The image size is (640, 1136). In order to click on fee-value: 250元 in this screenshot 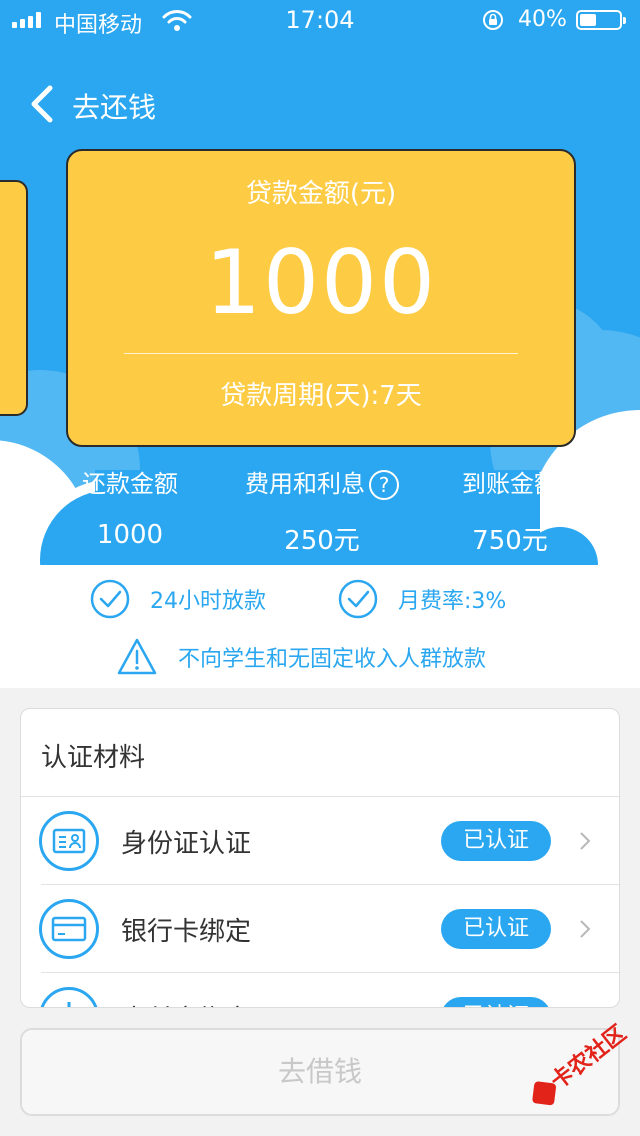, I will do `click(322, 541)`.